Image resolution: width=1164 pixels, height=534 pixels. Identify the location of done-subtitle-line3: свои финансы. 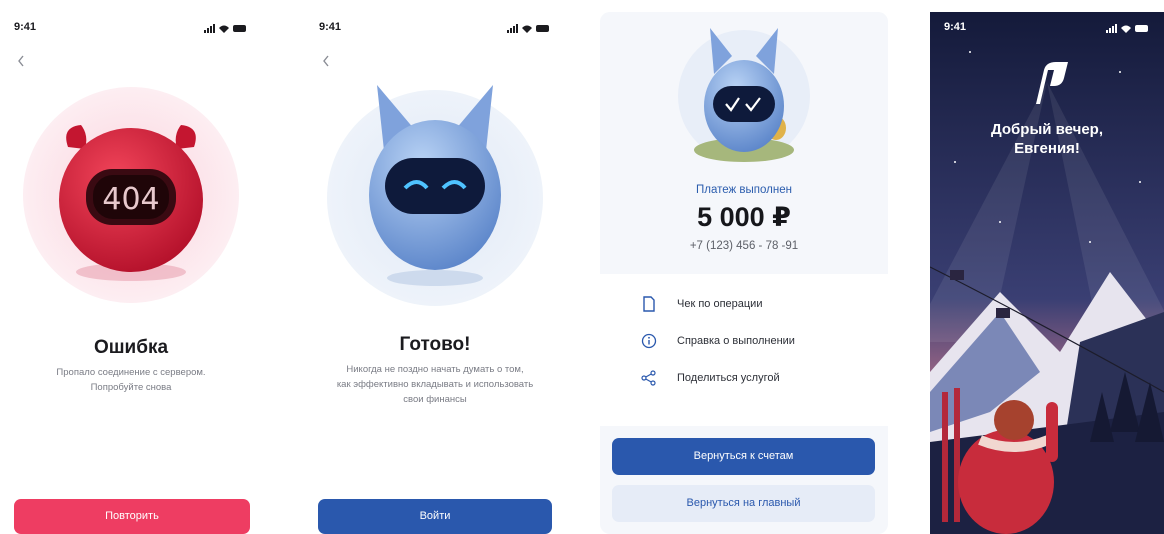
(435, 399).